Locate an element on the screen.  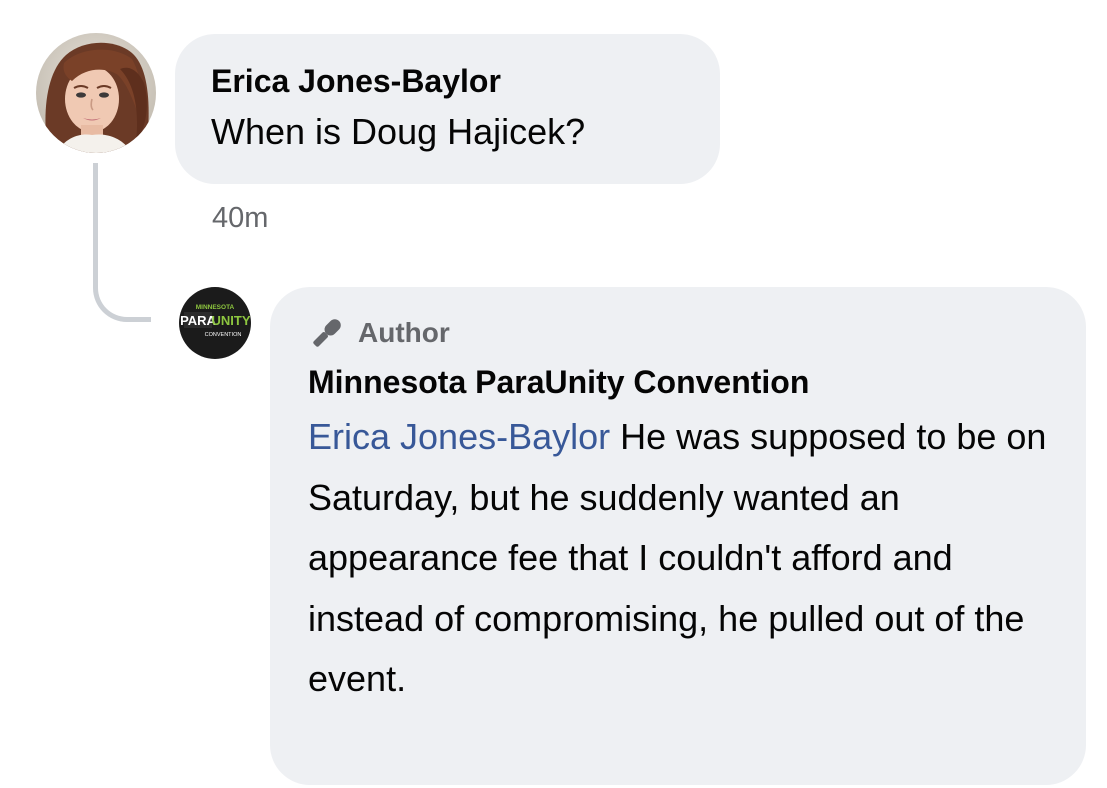
profile-photo is located at coordinates (96, 93).